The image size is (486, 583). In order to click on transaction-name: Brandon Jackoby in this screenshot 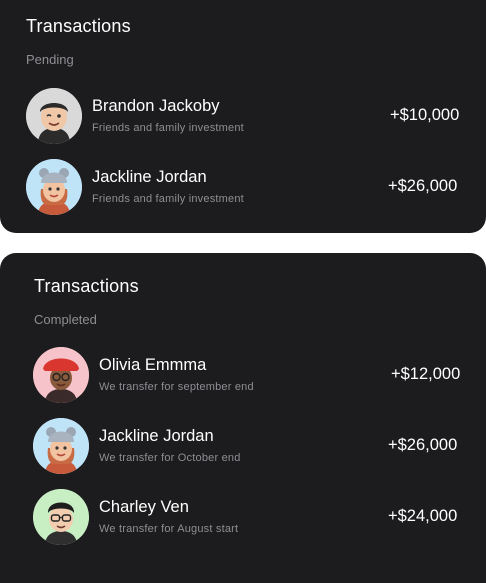, I will do `click(156, 106)`.